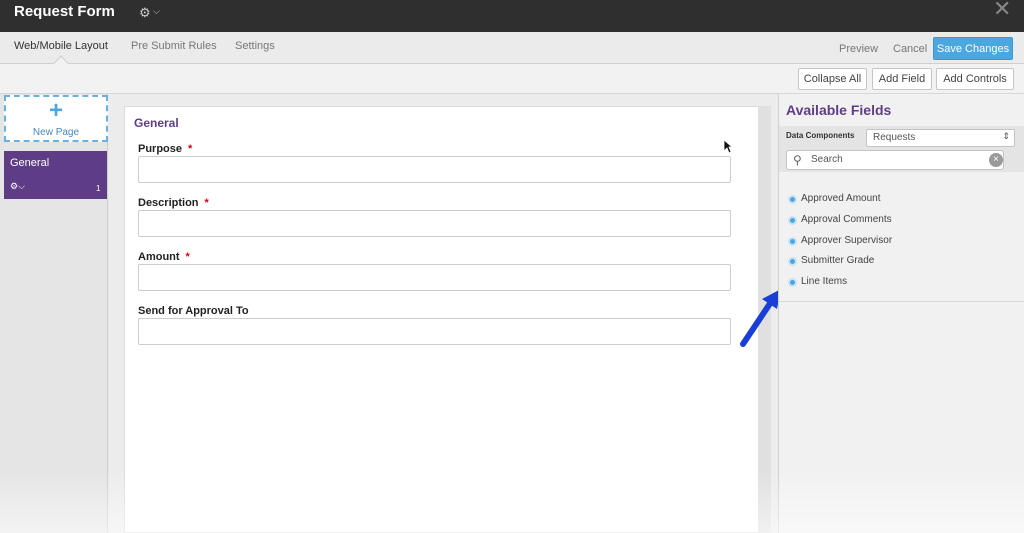  Describe the element at coordinates (512, 16) in the screenshot. I see `title-bar: Request Form ⚙ ⌵ ✕` at that location.